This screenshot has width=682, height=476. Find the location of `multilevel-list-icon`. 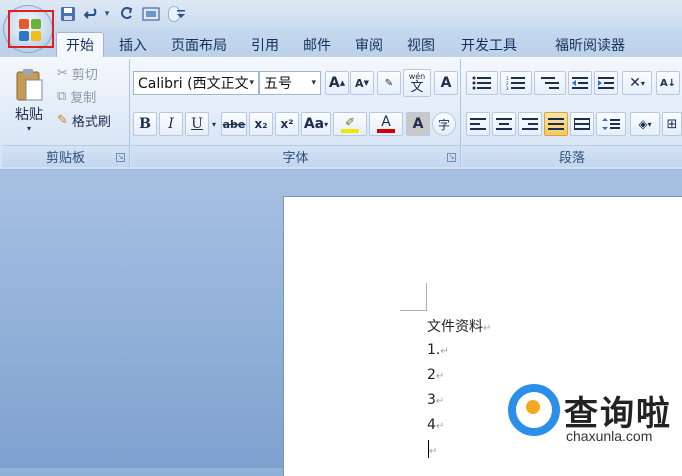

multilevel-list-icon is located at coordinates (550, 83).